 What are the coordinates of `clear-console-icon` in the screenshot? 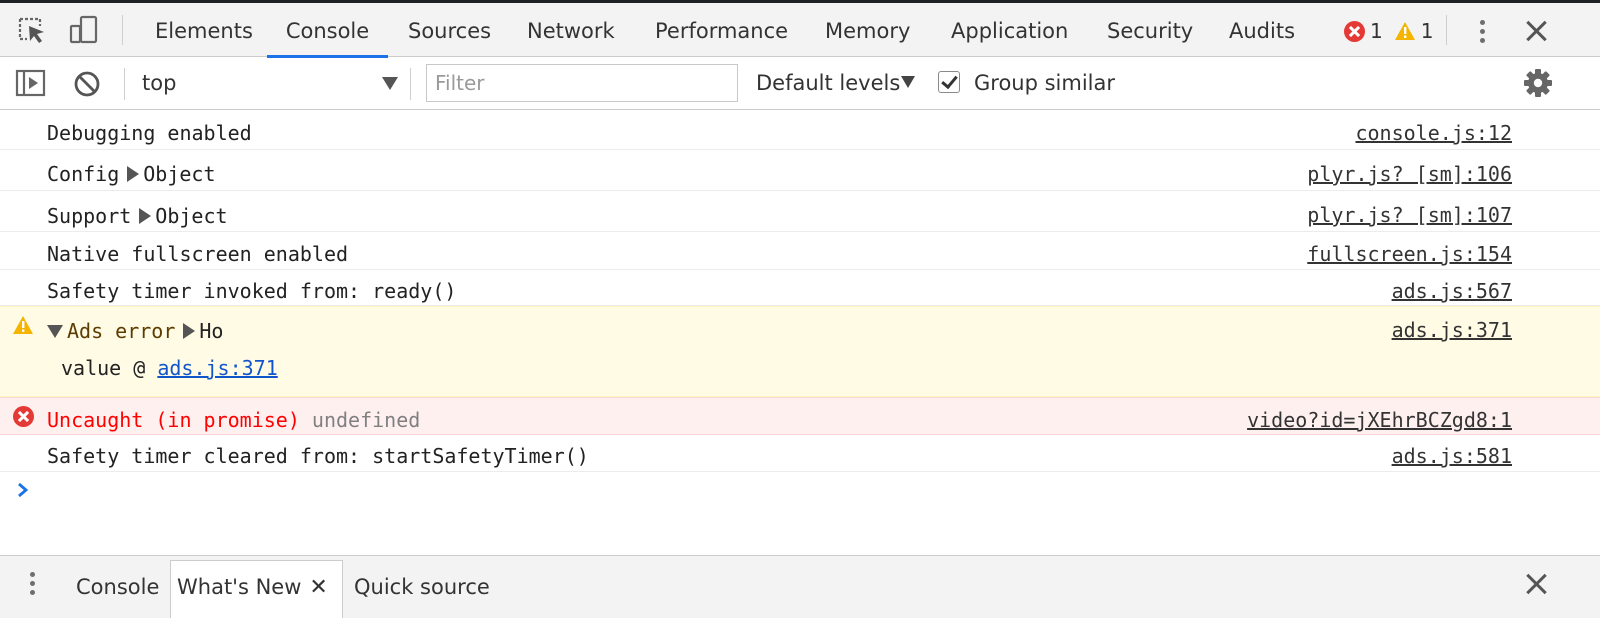 It's located at (87, 84).